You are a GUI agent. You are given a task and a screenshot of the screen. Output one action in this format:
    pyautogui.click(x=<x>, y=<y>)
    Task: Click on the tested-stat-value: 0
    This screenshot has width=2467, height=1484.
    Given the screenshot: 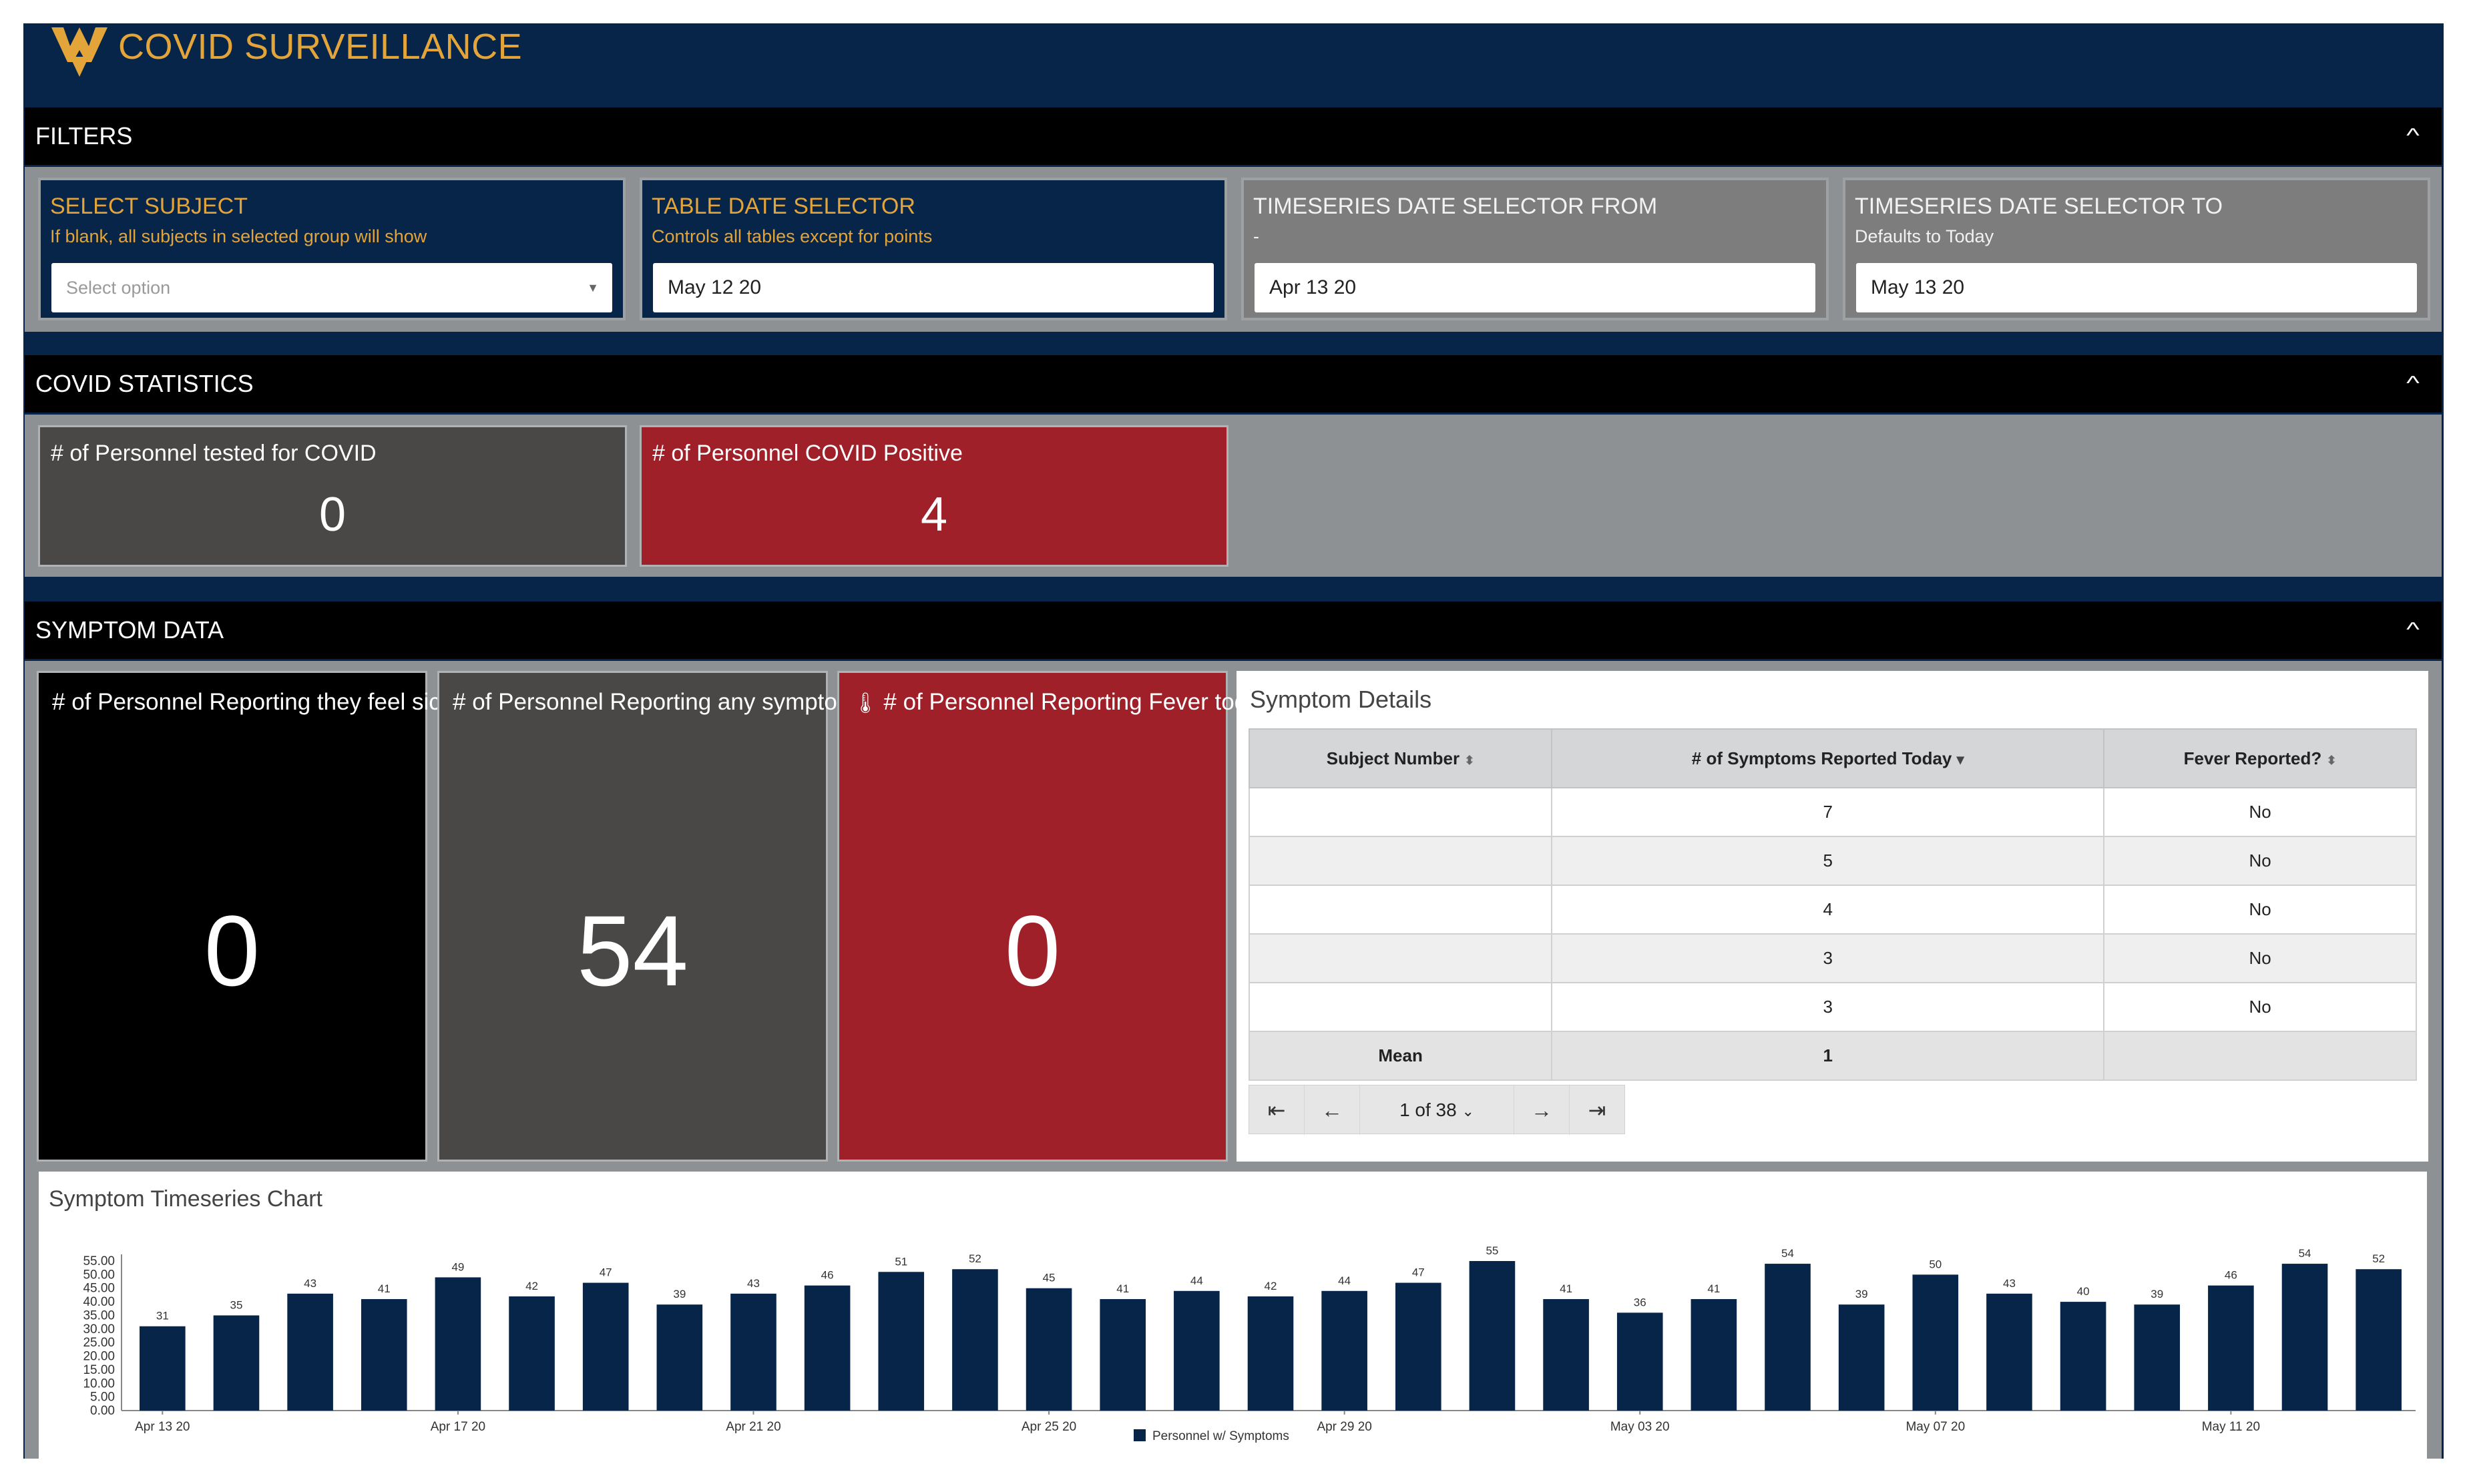 What is the action you would take?
    pyautogui.click(x=332, y=514)
    